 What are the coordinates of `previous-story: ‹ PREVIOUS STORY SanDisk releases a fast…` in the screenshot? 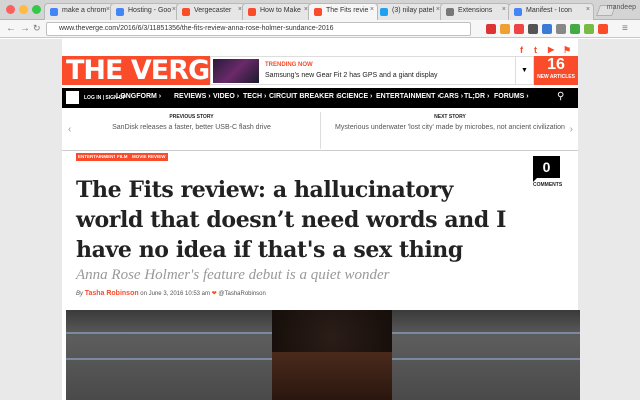 It's located at (191, 130).